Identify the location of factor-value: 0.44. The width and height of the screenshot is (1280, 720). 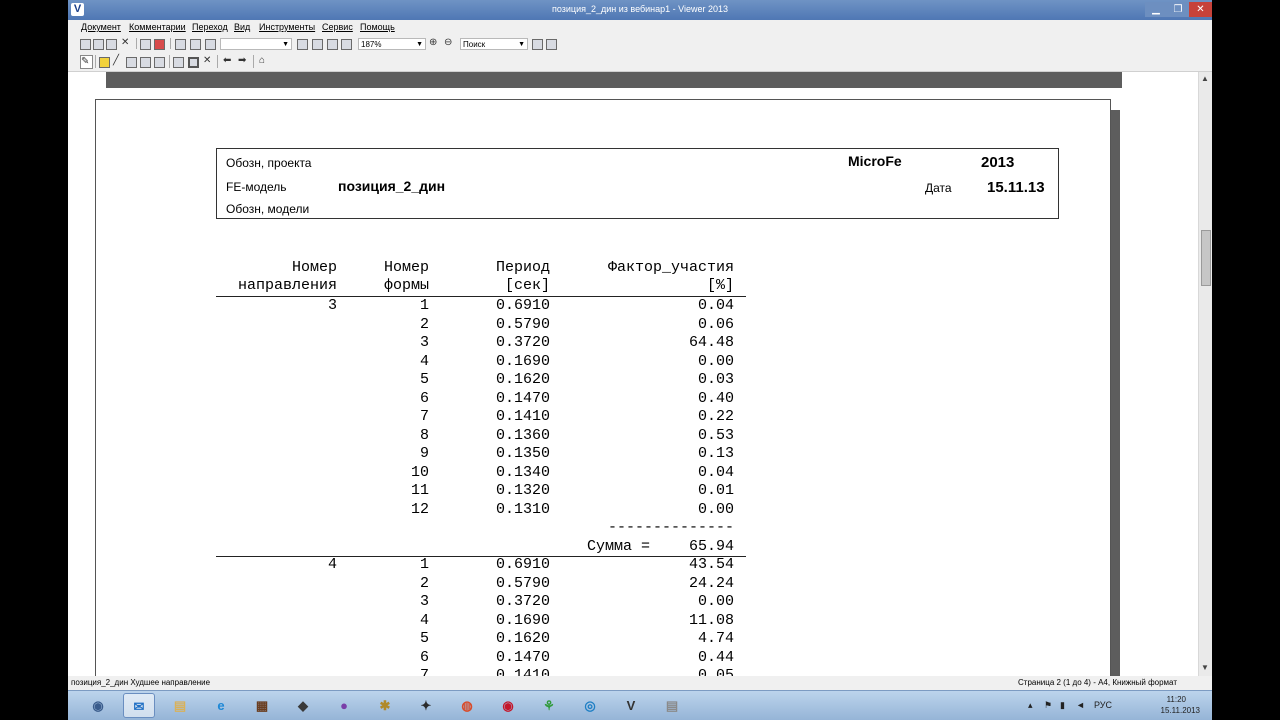
(715, 657).